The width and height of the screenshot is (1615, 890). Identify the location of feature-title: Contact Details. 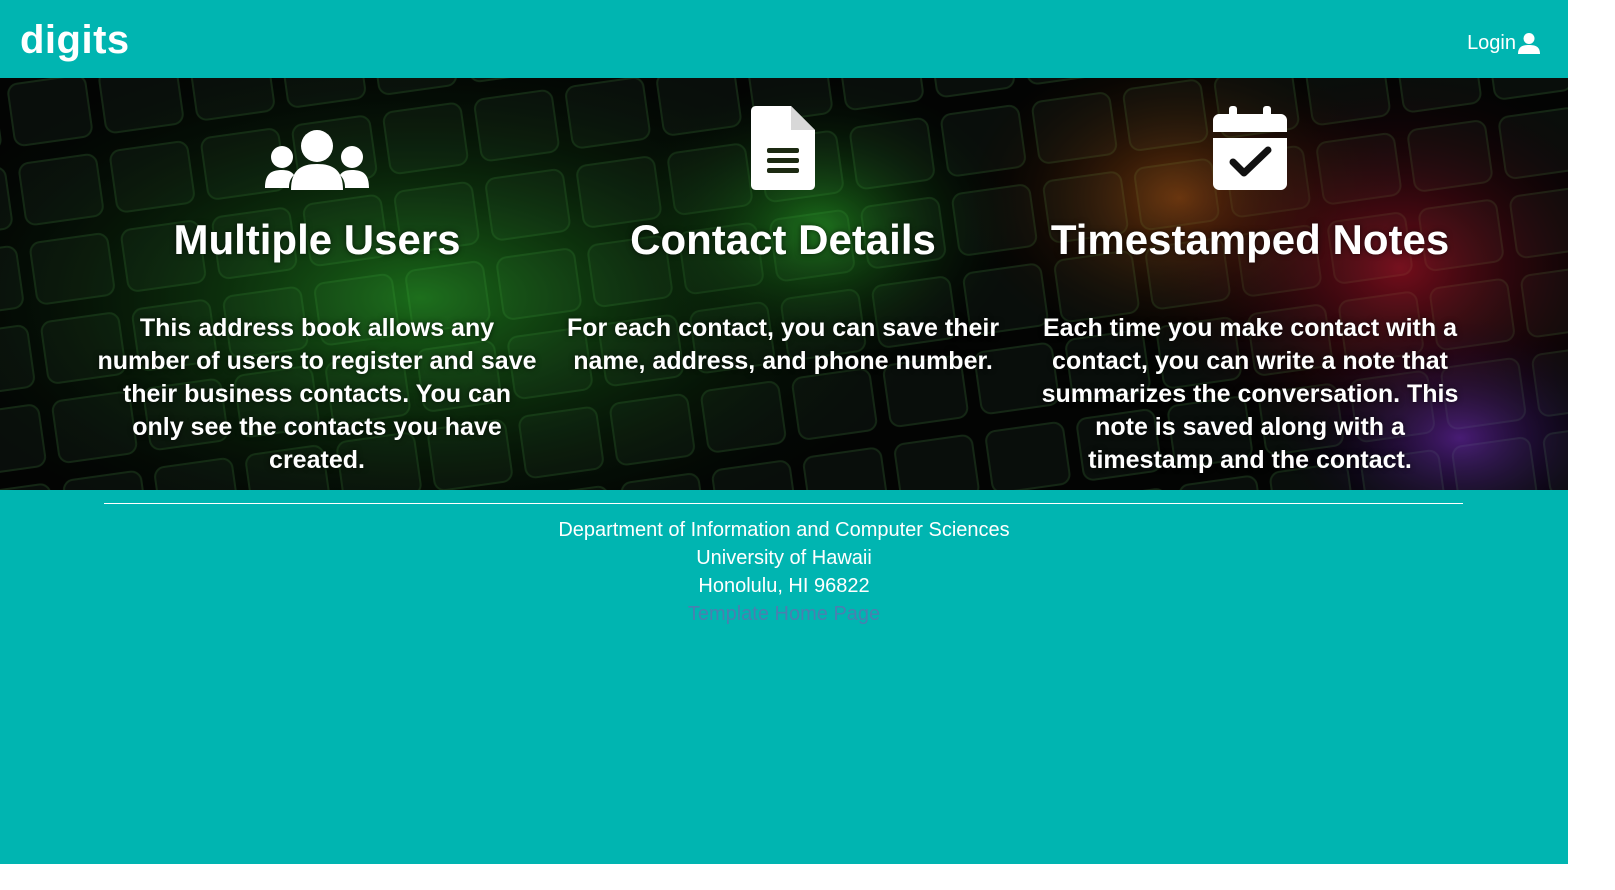
(783, 239).